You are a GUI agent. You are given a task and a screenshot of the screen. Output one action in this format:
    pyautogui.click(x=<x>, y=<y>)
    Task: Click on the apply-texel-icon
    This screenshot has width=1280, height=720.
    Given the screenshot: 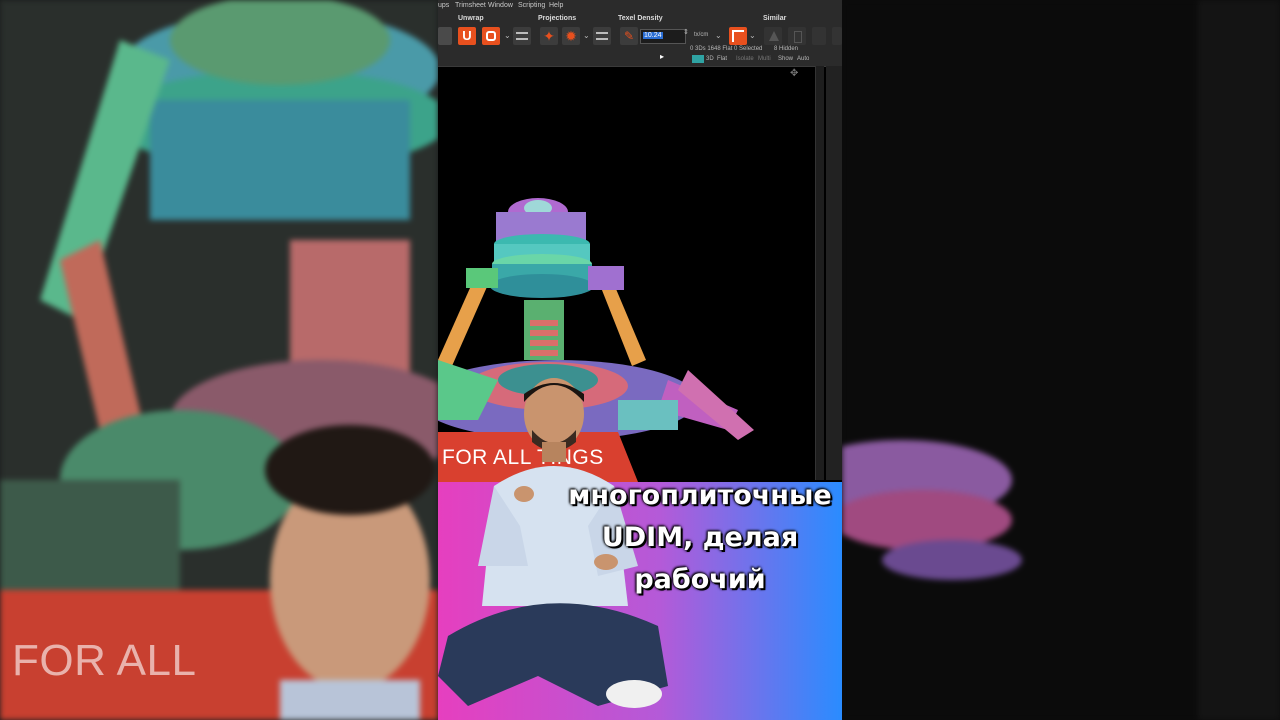 What is the action you would take?
    pyautogui.click(x=738, y=36)
    